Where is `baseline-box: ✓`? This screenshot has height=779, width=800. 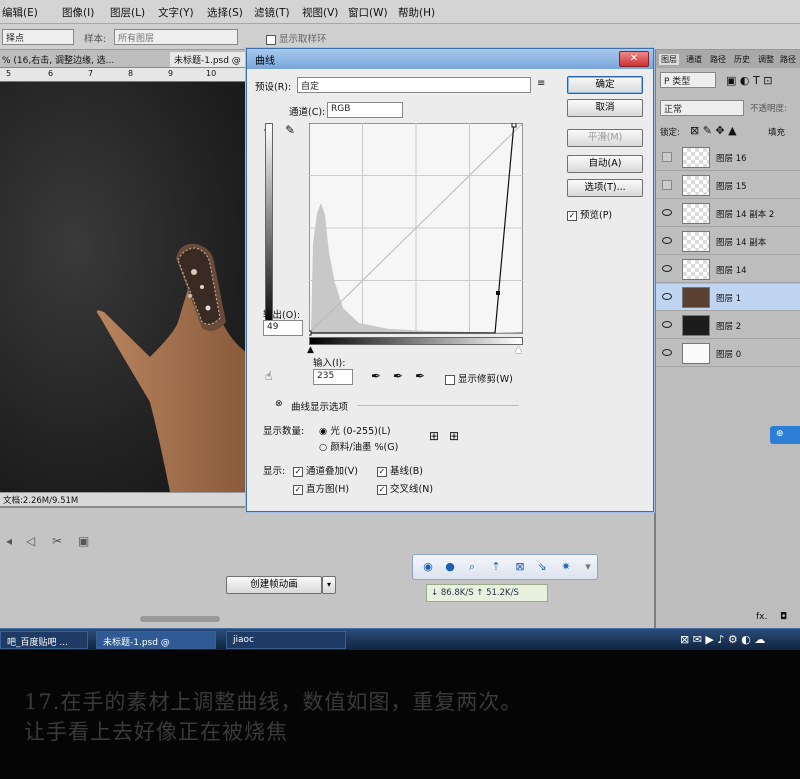 baseline-box: ✓ is located at coordinates (382, 471).